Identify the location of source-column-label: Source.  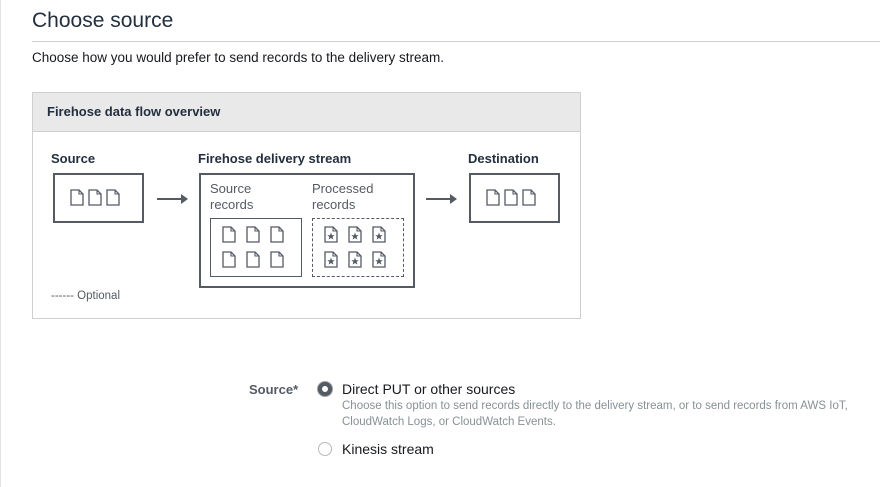
(73, 158).